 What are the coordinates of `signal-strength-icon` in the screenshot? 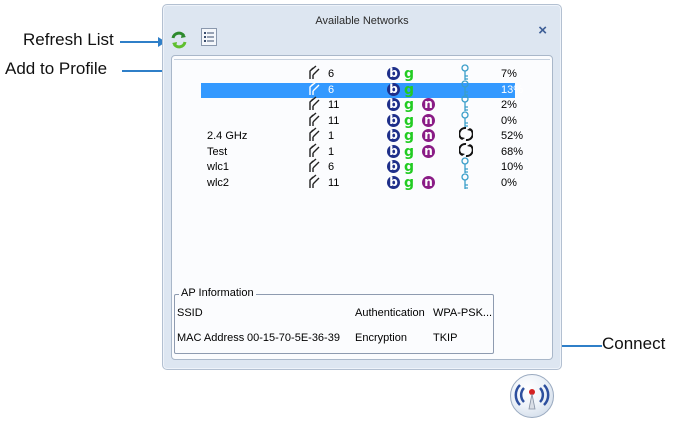 It's located at (315, 183).